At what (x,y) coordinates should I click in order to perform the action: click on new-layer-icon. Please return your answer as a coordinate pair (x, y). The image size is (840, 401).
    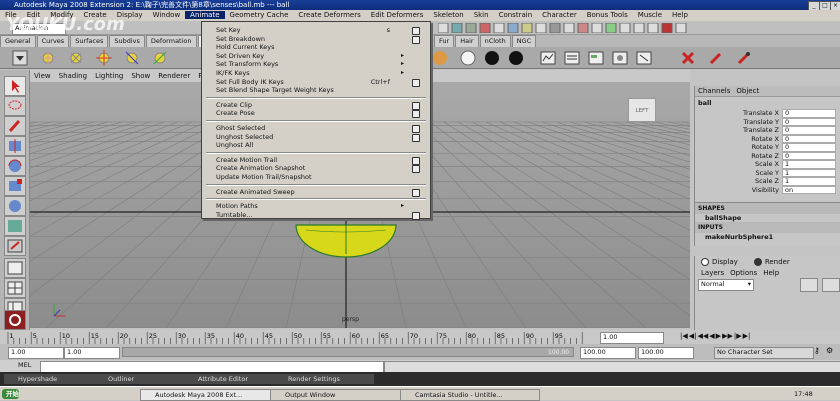
    Looking at the image, I should click on (809, 285).